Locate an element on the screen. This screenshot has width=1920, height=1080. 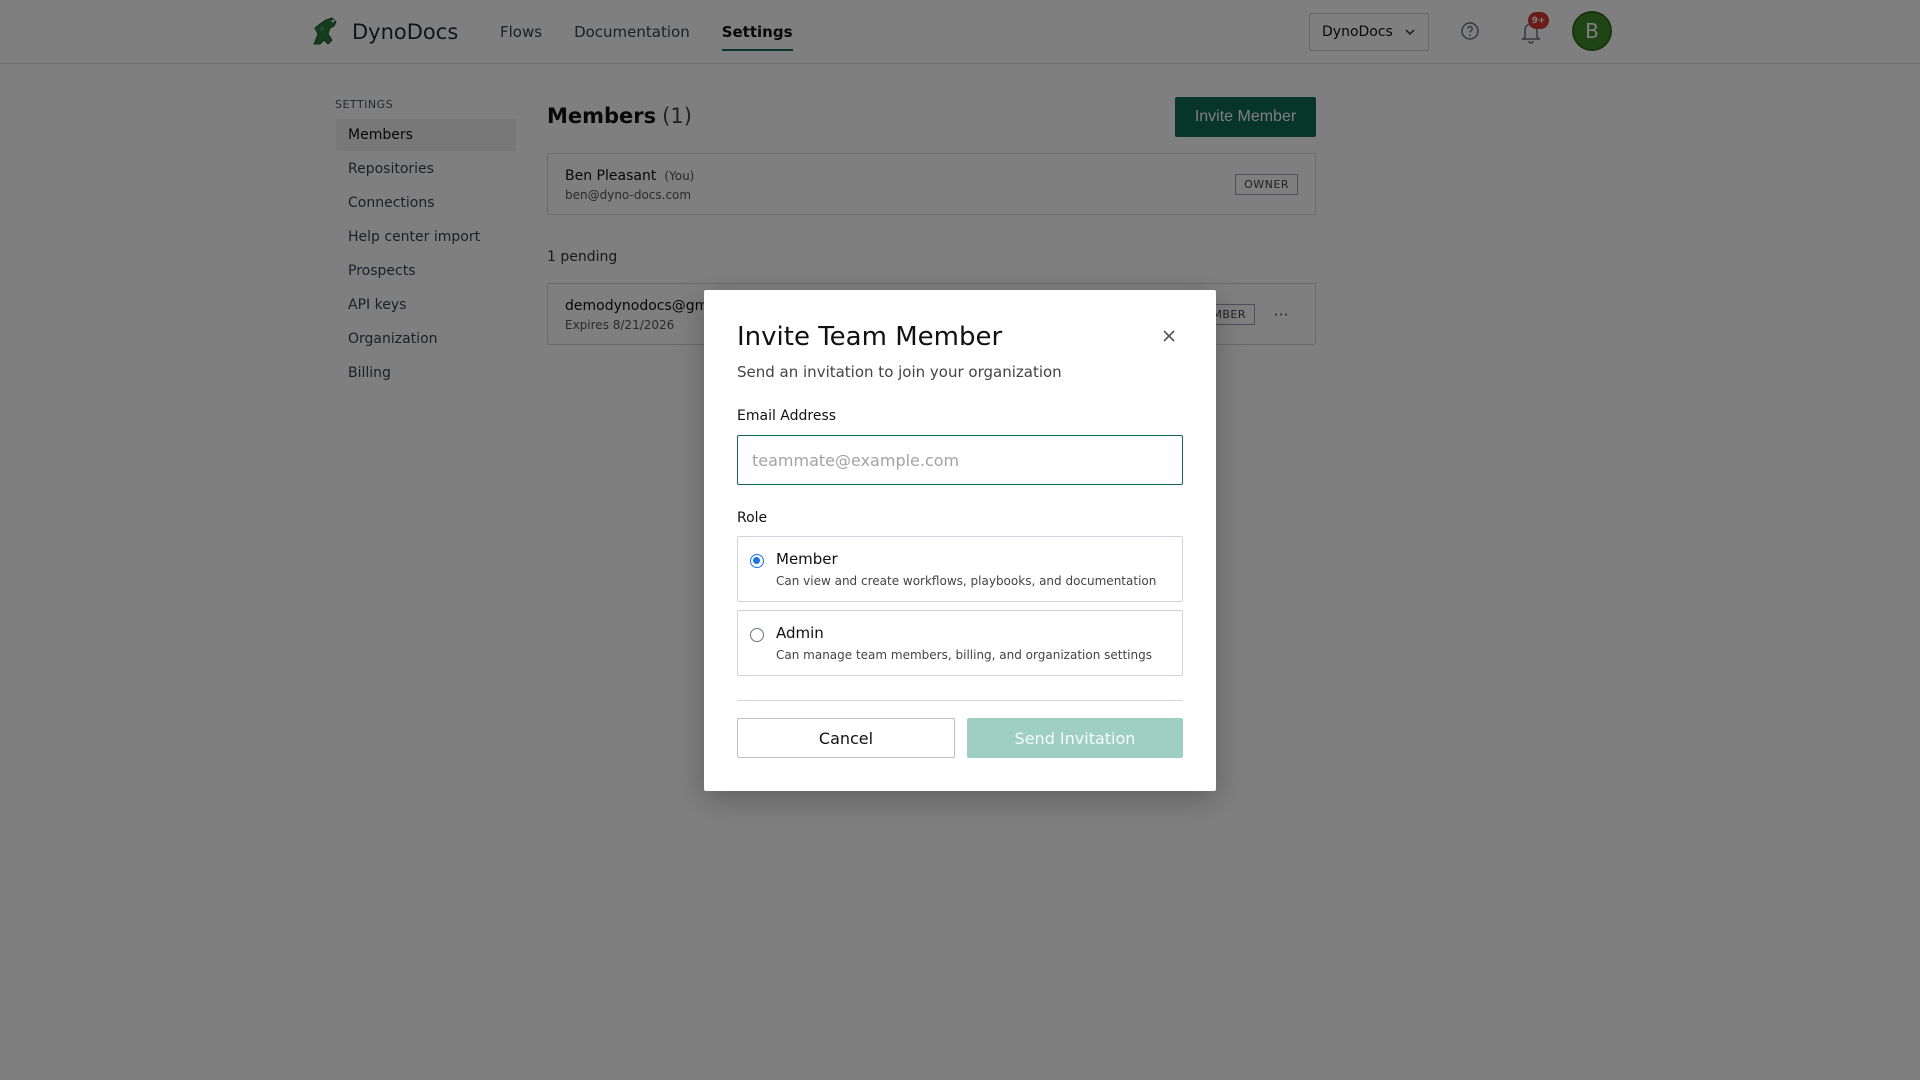
role-name-admin: Admin is located at coordinates (800, 633).